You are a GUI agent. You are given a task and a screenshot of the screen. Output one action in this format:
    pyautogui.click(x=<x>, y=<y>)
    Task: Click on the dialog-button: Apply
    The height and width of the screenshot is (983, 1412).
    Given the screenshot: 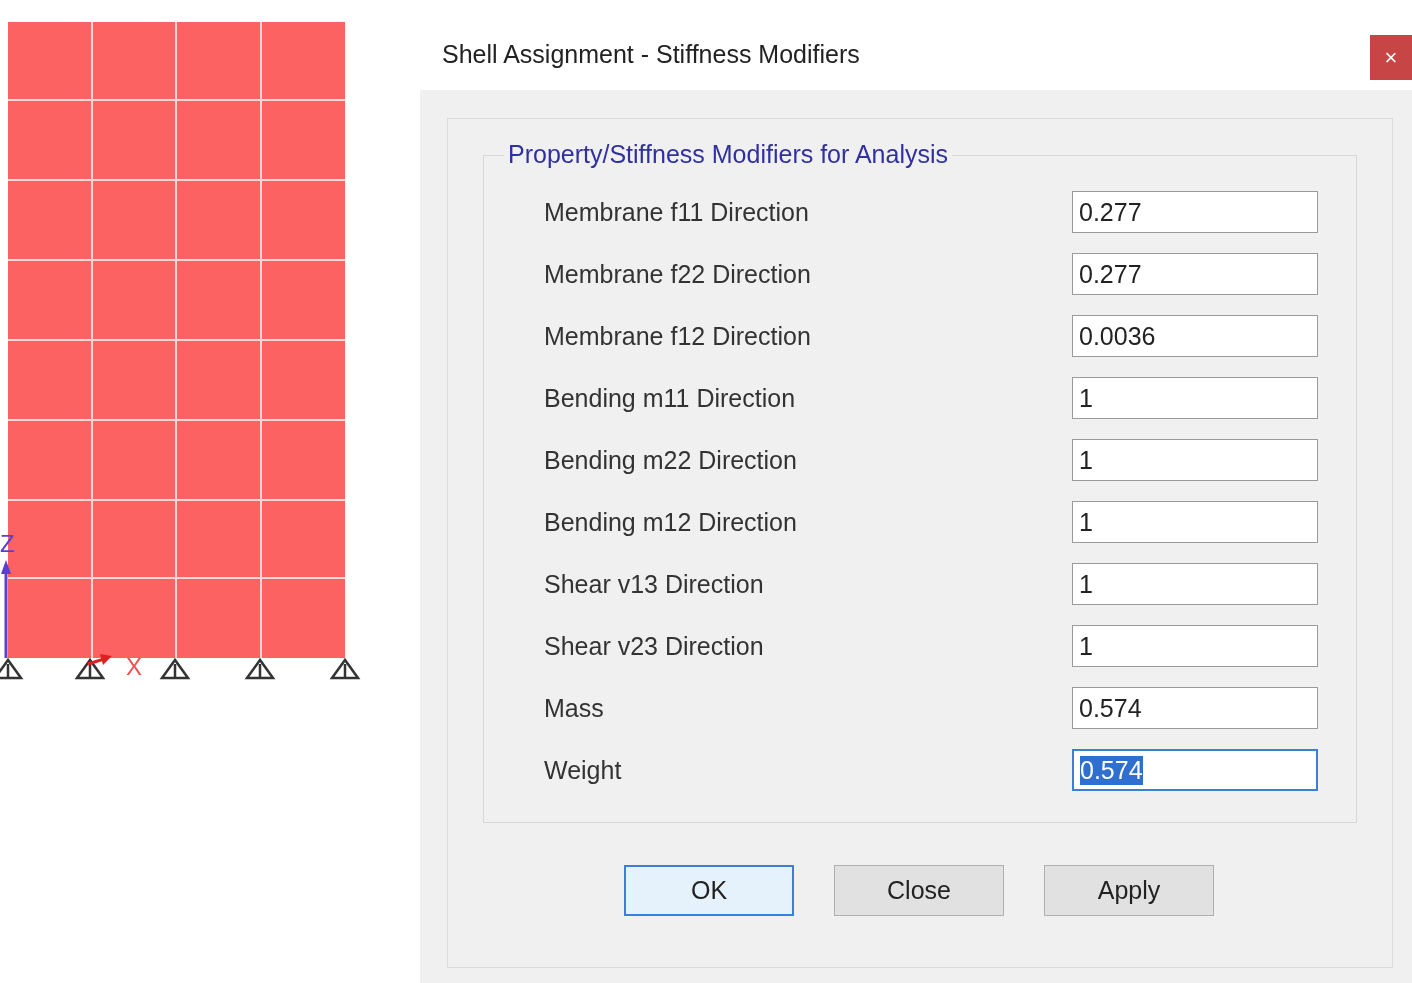 What is the action you would take?
    pyautogui.click(x=1129, y=890)
    